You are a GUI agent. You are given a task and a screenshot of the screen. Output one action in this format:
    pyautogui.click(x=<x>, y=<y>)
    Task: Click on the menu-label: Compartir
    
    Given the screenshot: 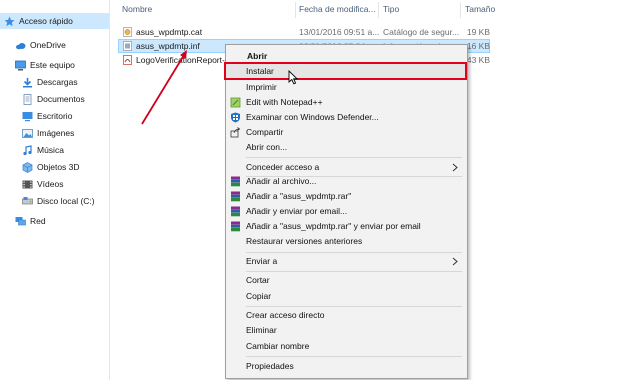 What is the action you would take?
    pyautogui.click(x=265, y=132)
    